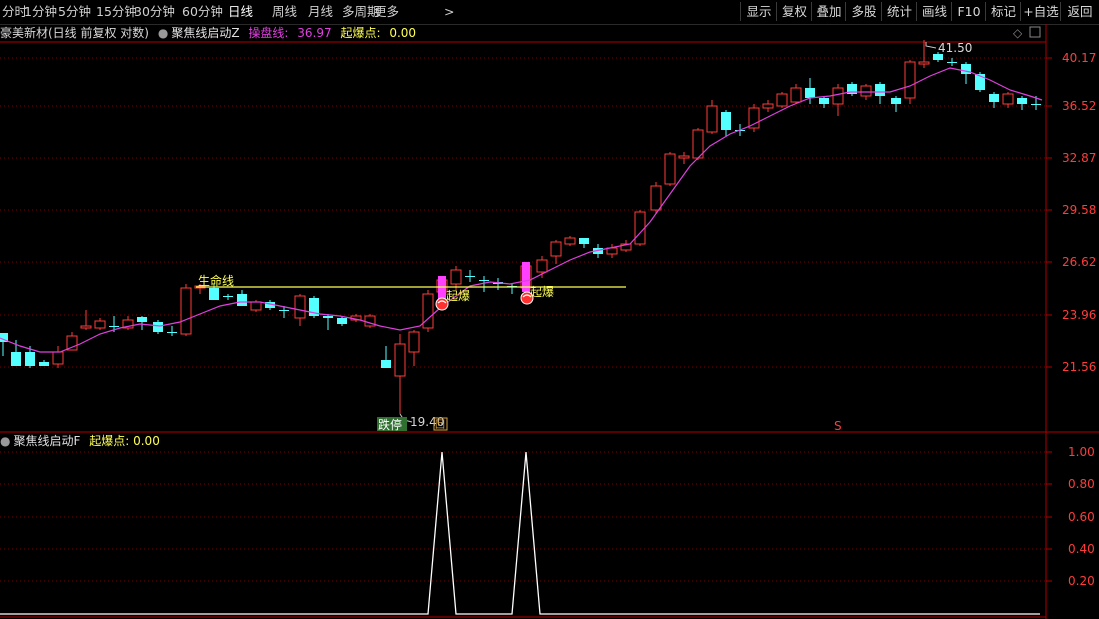 This screenshot has width=1099, height=619. Describe the element at coordinates (1035, 32) in the screenshot. I see `window-toggle-icon` at that location.